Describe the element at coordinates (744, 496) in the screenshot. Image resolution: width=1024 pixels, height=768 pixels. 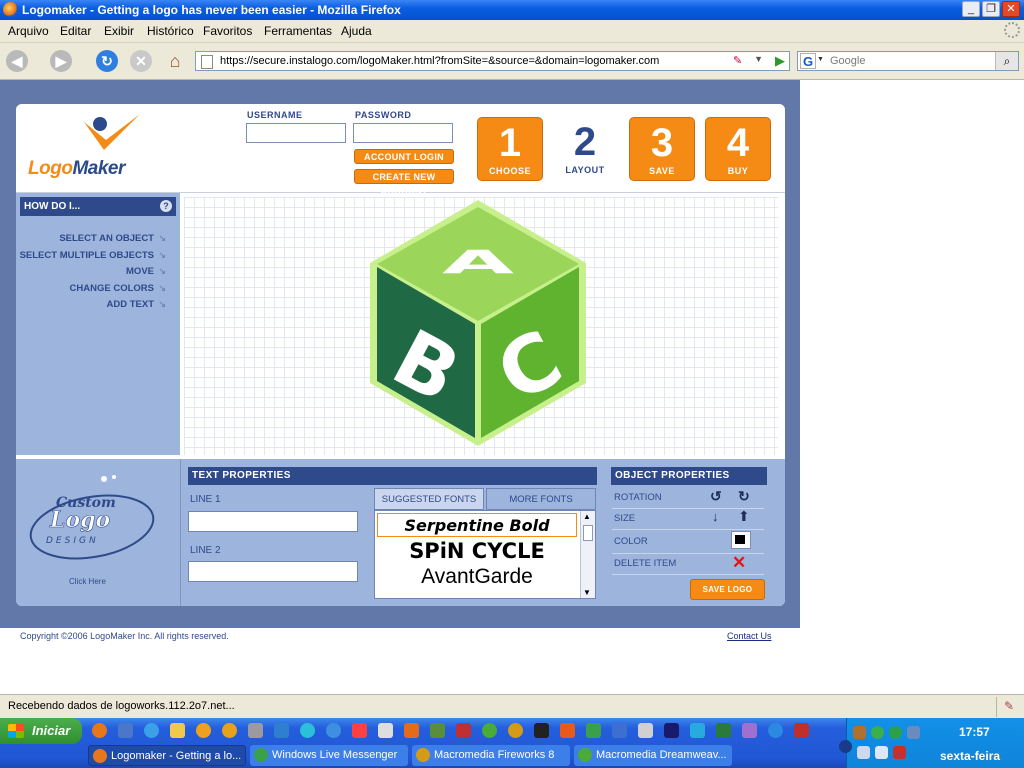
I see `rotate-right-icon: ↻` at that location.